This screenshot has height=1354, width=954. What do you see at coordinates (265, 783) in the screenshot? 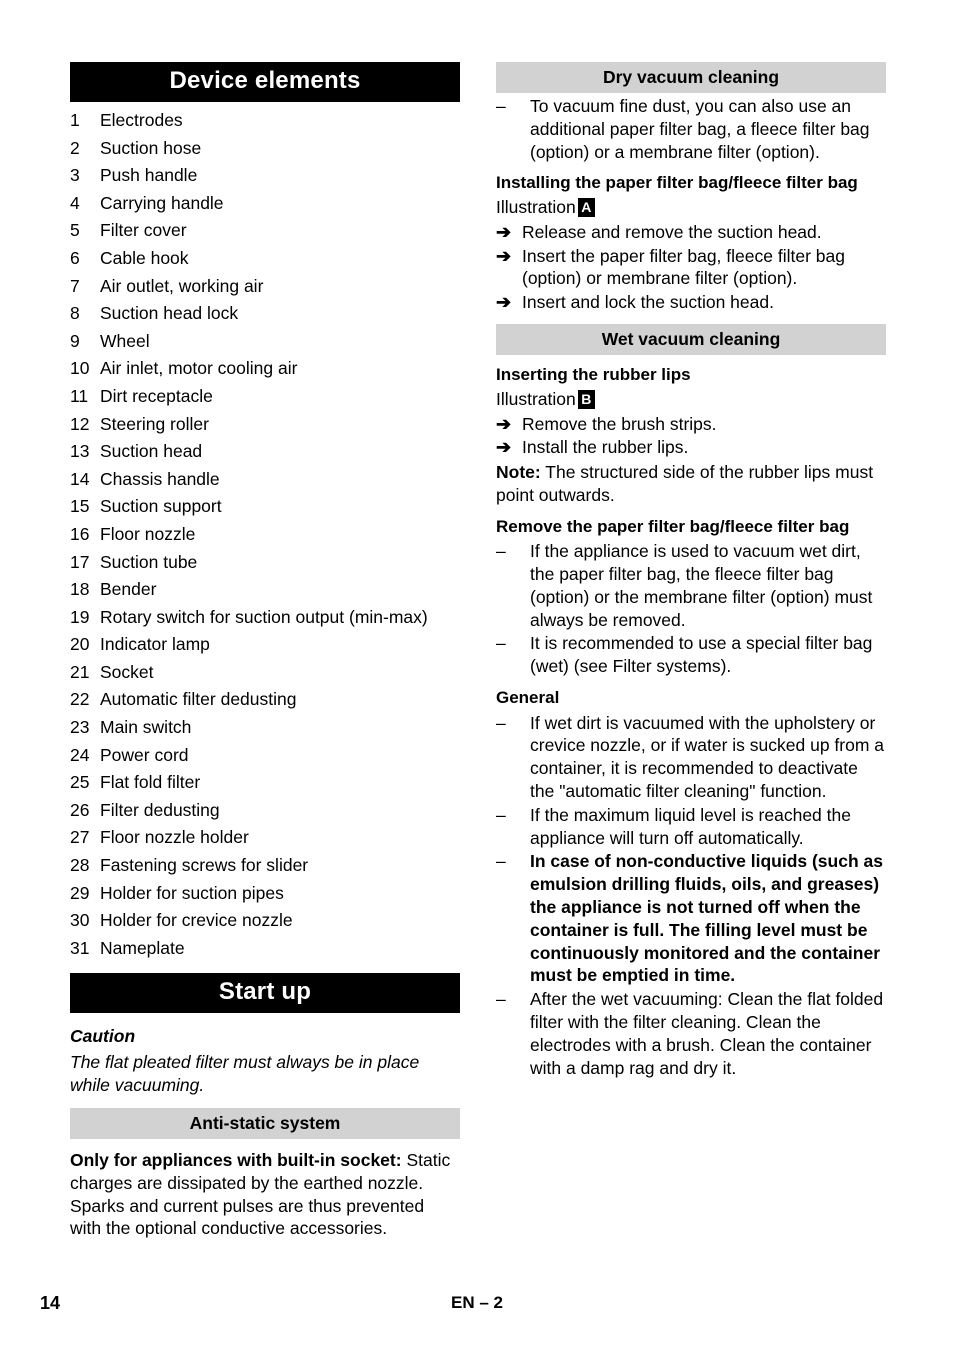
I see `device-element-item: 25 Flat fold filter` at bounding box center [265, 783].